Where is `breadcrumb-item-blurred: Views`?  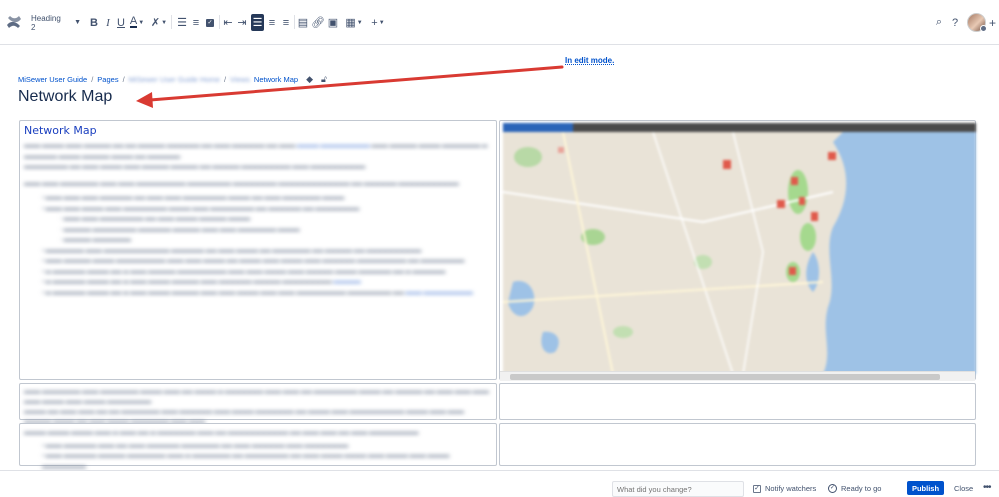
breadcrumb-item-blurred: Views is located at coordinates (240, 79).